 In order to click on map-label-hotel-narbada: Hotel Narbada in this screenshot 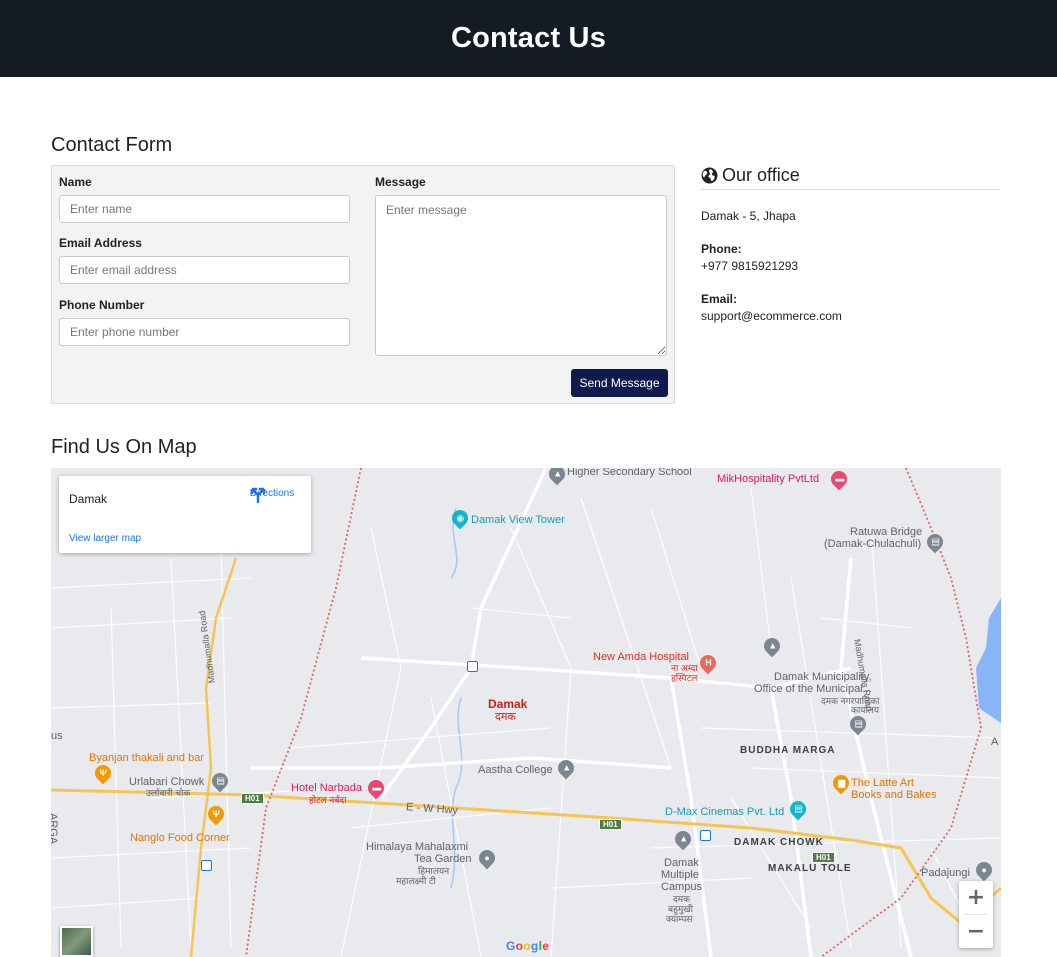, I will do `click(326, 788)`.